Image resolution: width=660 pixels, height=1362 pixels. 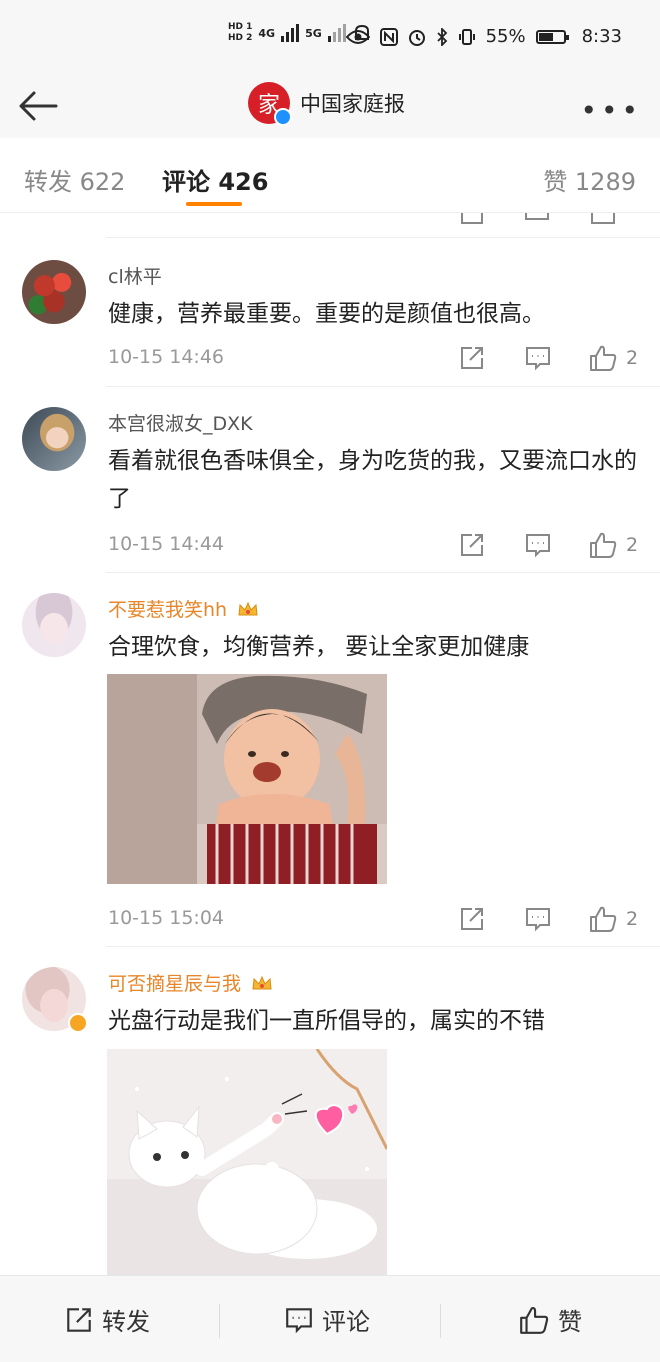 I want to click on comment-time: 10-15 15:04, so click(x=166, y=918).